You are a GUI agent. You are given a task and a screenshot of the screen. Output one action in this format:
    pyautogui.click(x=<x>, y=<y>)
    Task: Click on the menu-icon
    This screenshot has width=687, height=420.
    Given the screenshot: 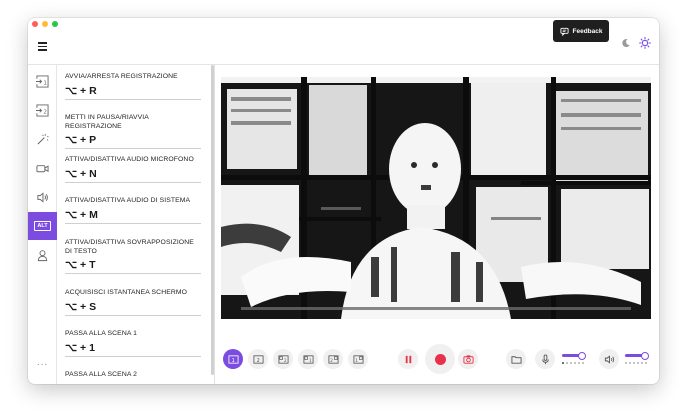 What is the action you would take?
    pyautogui.click(x=42, y=46)
    